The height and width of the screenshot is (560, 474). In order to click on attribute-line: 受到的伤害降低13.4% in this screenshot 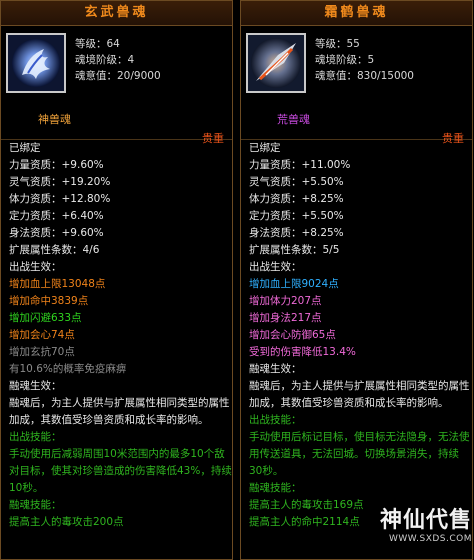, I will do `click(302, 352)`.